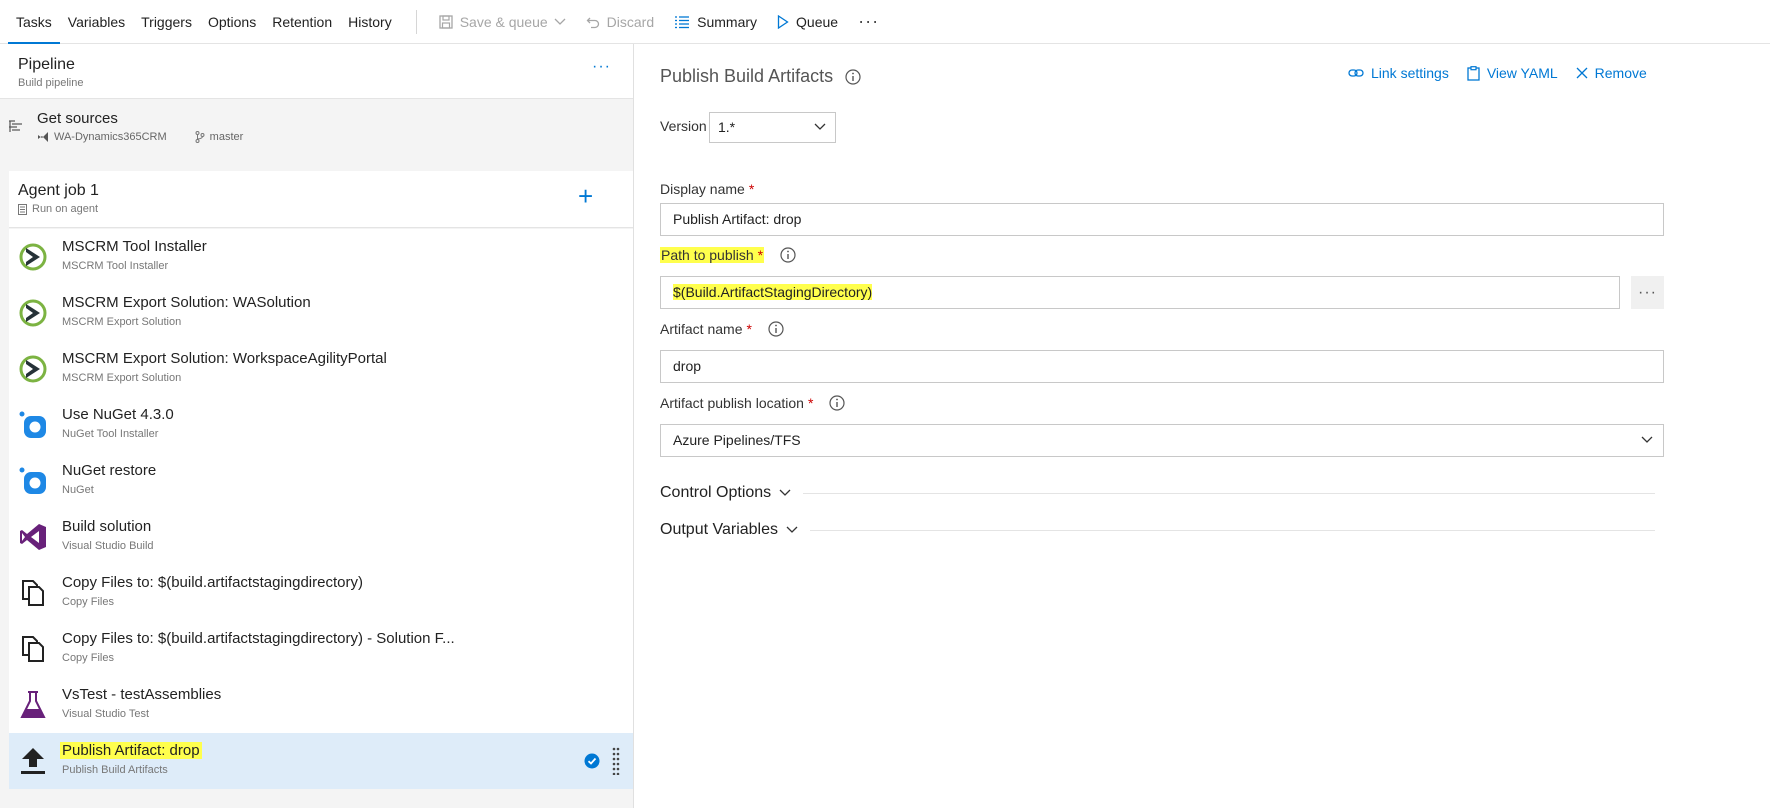 The image size is (1770, 808). Describe the element at coordinates (321, 481) in the screenshot. I see `task-item-nuget-restore: NuGet restore NuGet` at that location.